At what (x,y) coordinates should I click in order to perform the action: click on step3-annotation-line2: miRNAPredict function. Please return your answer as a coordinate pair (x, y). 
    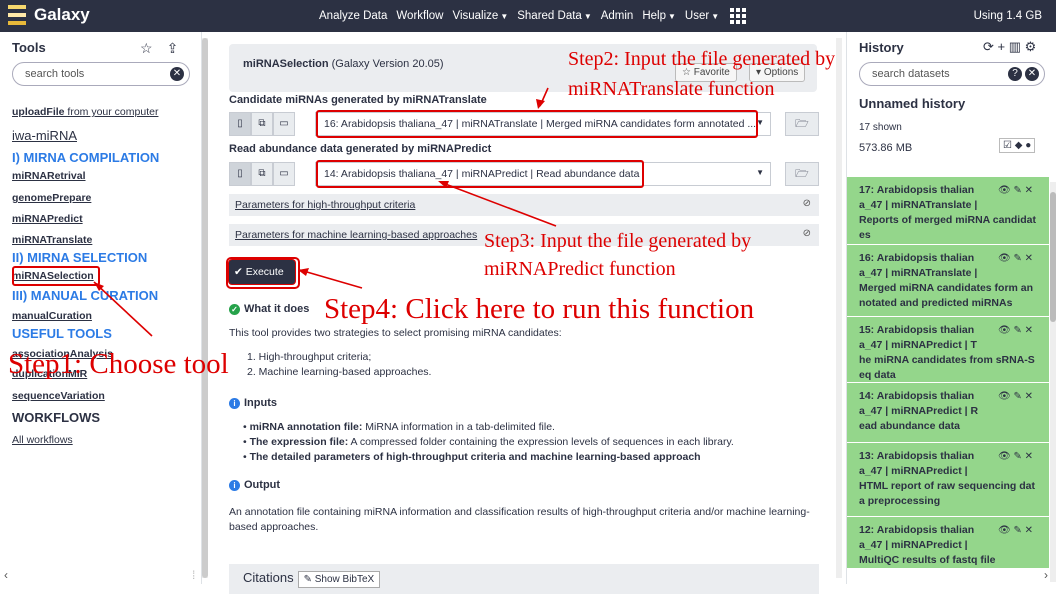
    Looking at the image, I should click on (580, 269).